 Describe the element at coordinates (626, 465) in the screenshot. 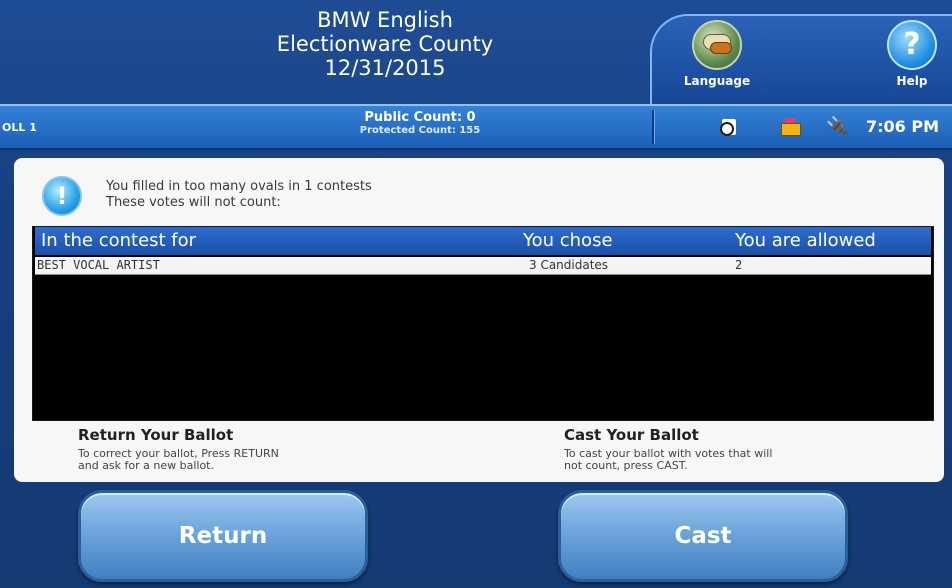

I see `cast-desc-line-2: not count, press CAST.` at that location.